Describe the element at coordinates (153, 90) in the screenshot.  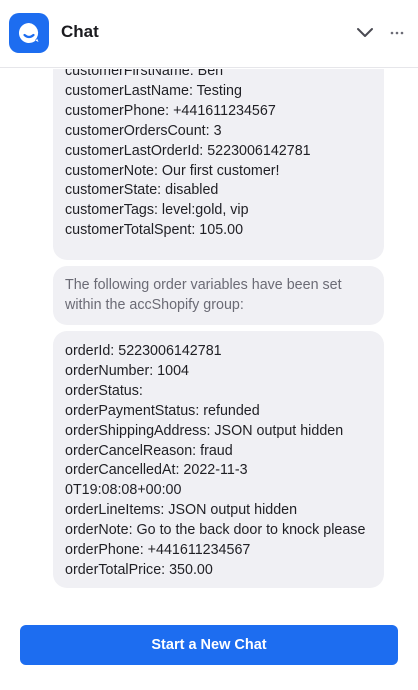
I see `message-line: customerLastName: Testing` at that location.